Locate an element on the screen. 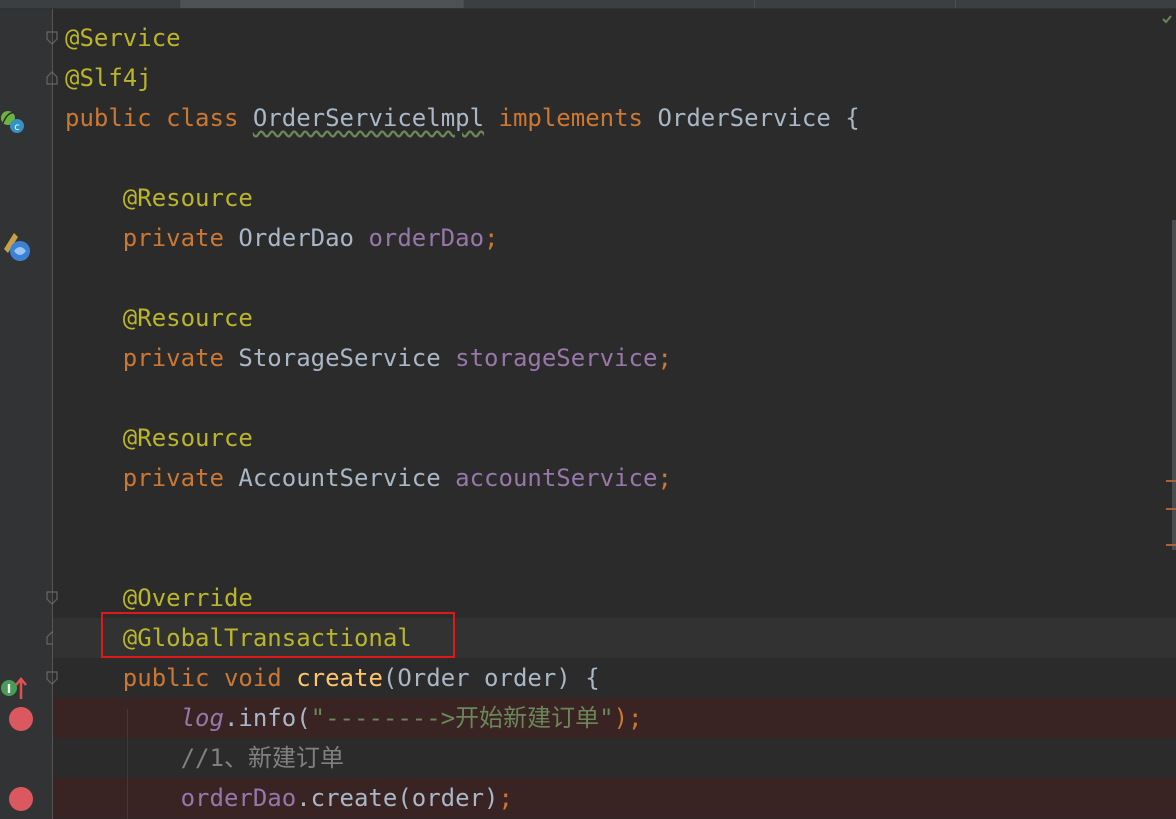 This screenshot has width=1176, height=819. code-token: @Service is located at coordinates (123, 38).